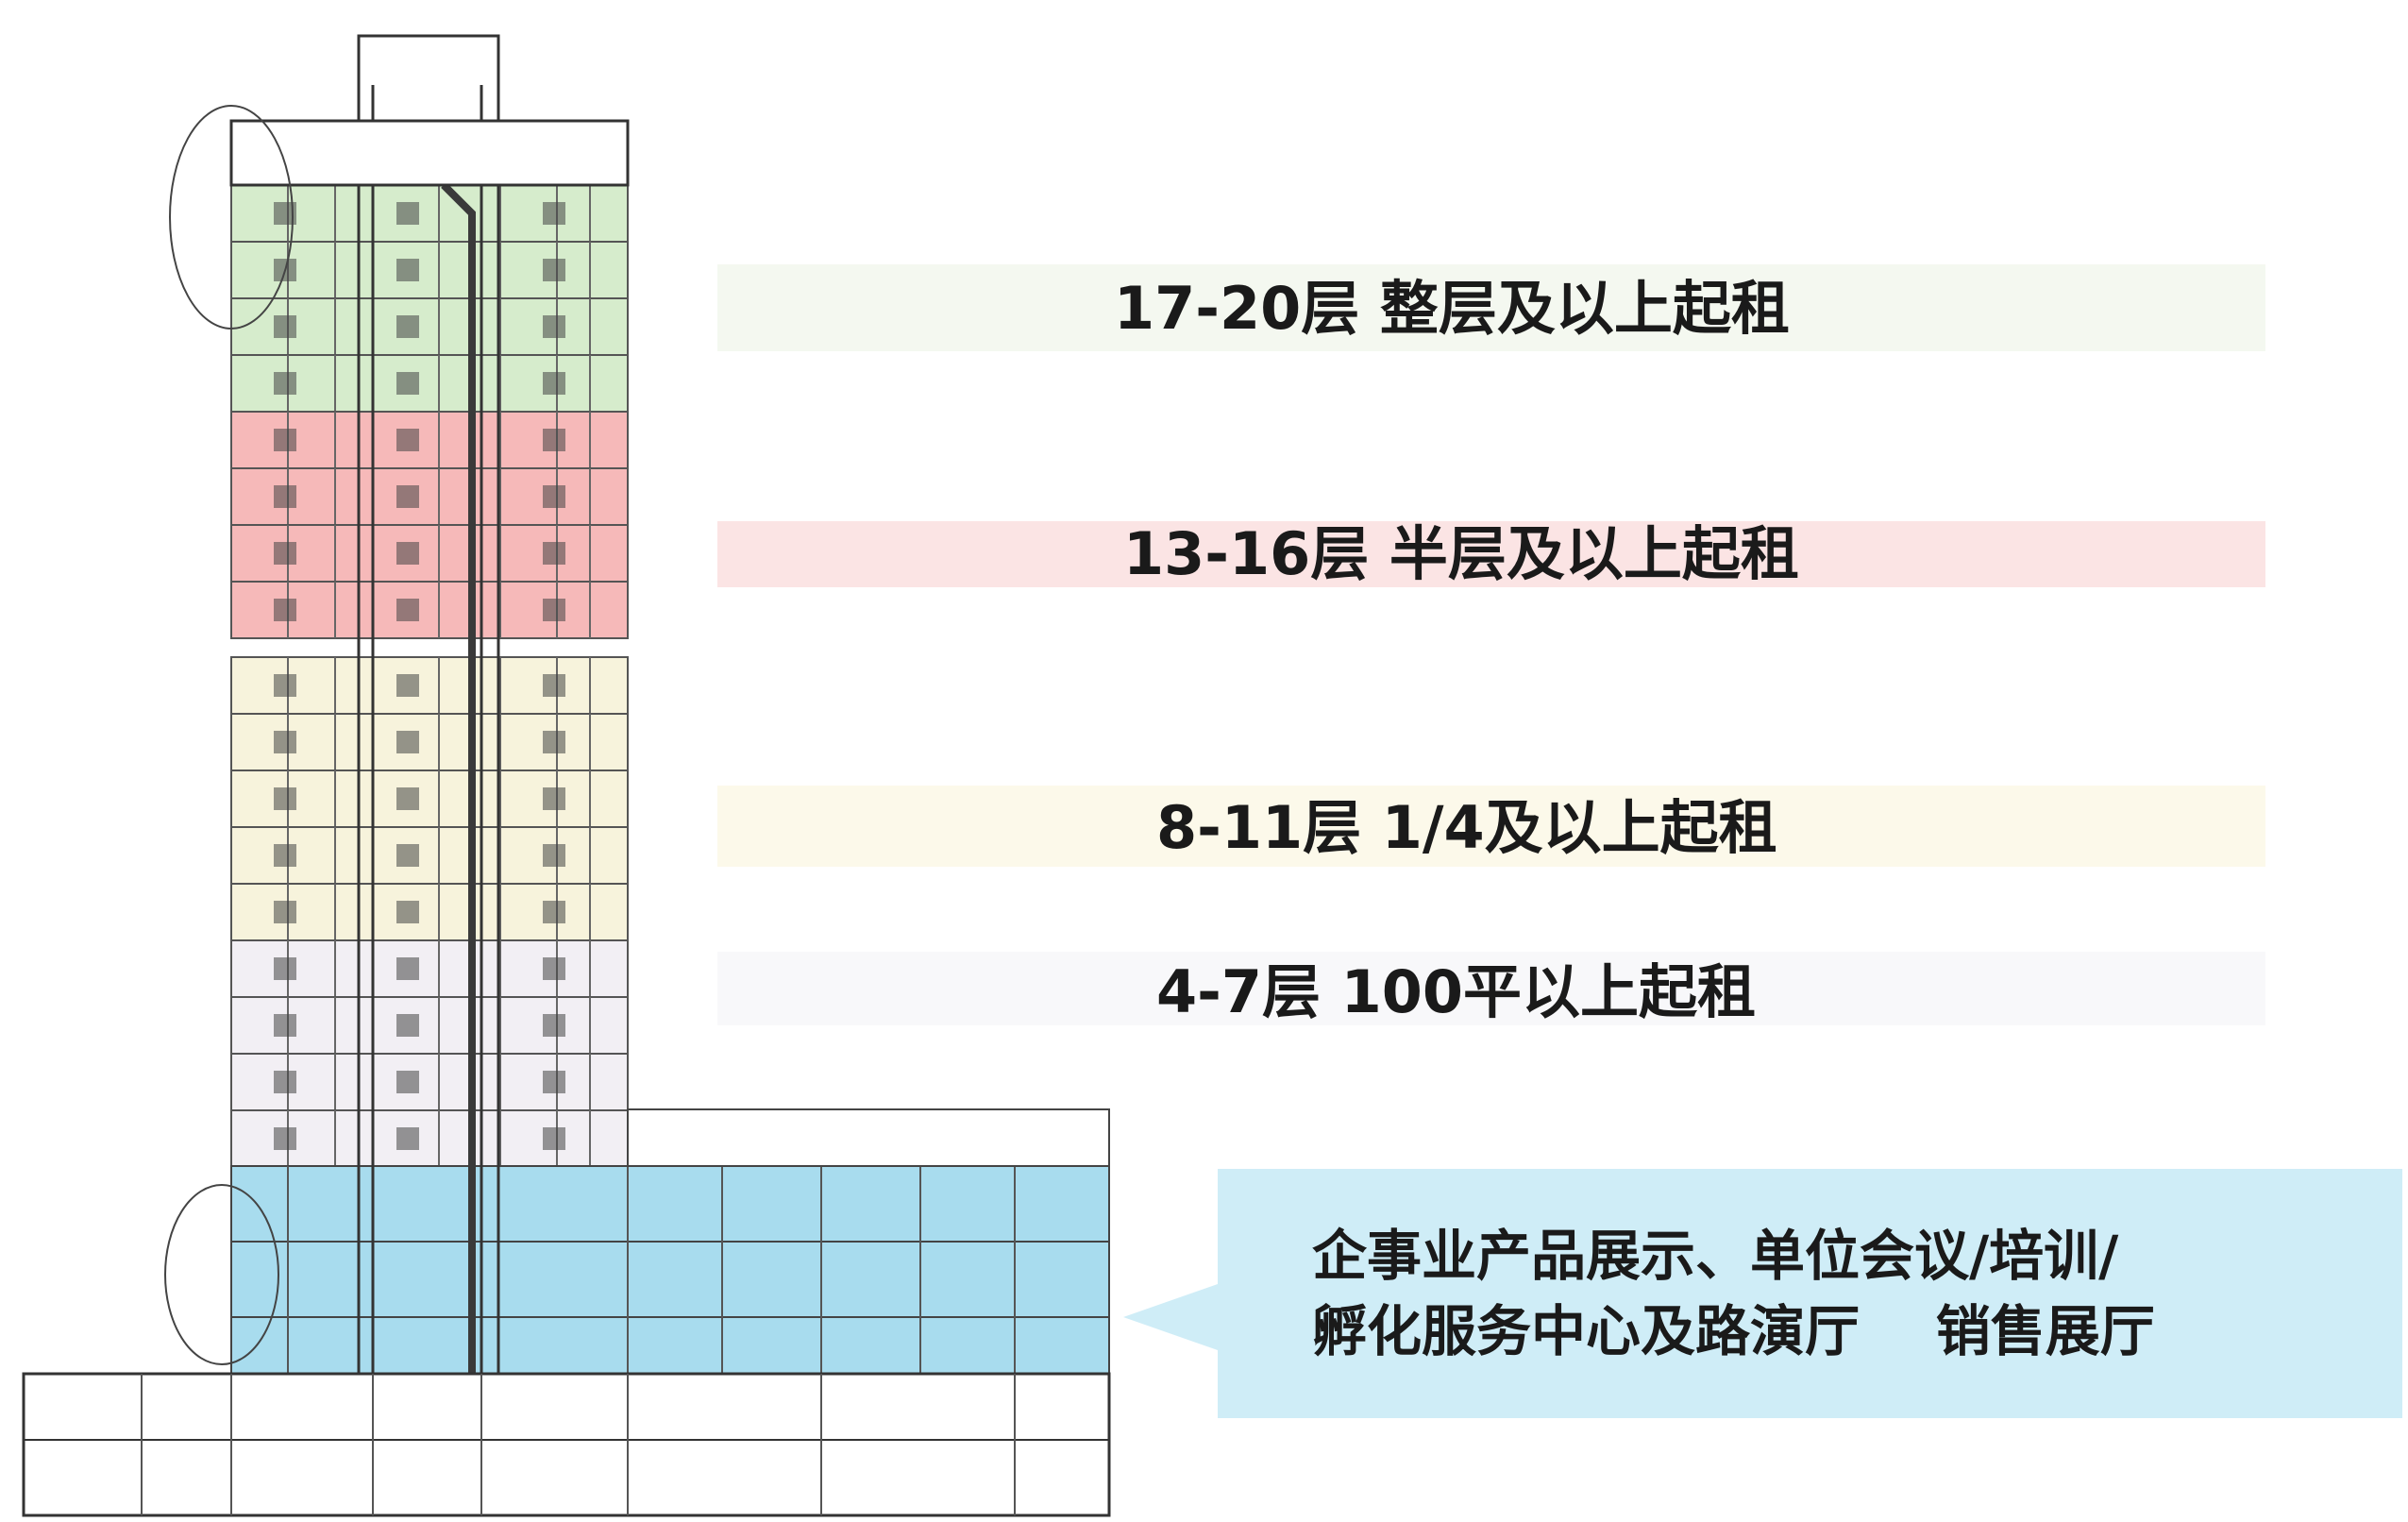 This screenshot has width=2408, height=1522. What do you see at coordinates (1466, 827) in the screenshot?
I see `zone-label-8-11: 8-11层 1/4及以上起租` at bounding box center [1466, 827].